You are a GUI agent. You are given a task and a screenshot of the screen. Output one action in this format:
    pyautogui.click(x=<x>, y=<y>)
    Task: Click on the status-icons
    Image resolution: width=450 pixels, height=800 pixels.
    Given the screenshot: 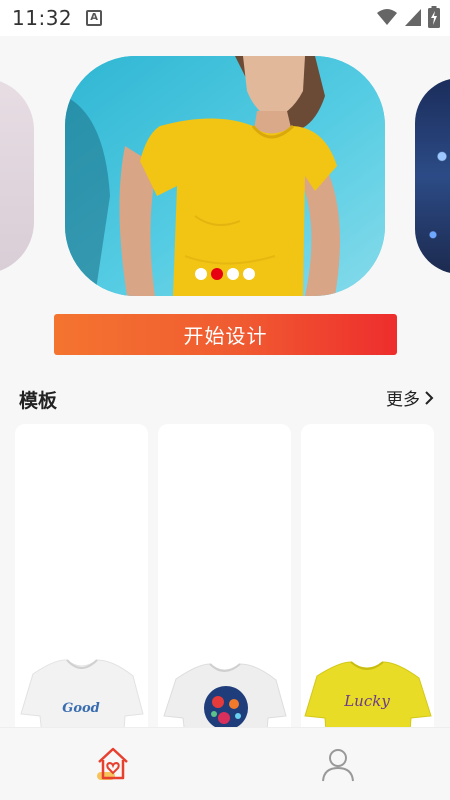 What is the action you would take?
    pyautogui.click(x=408, y=17)
    